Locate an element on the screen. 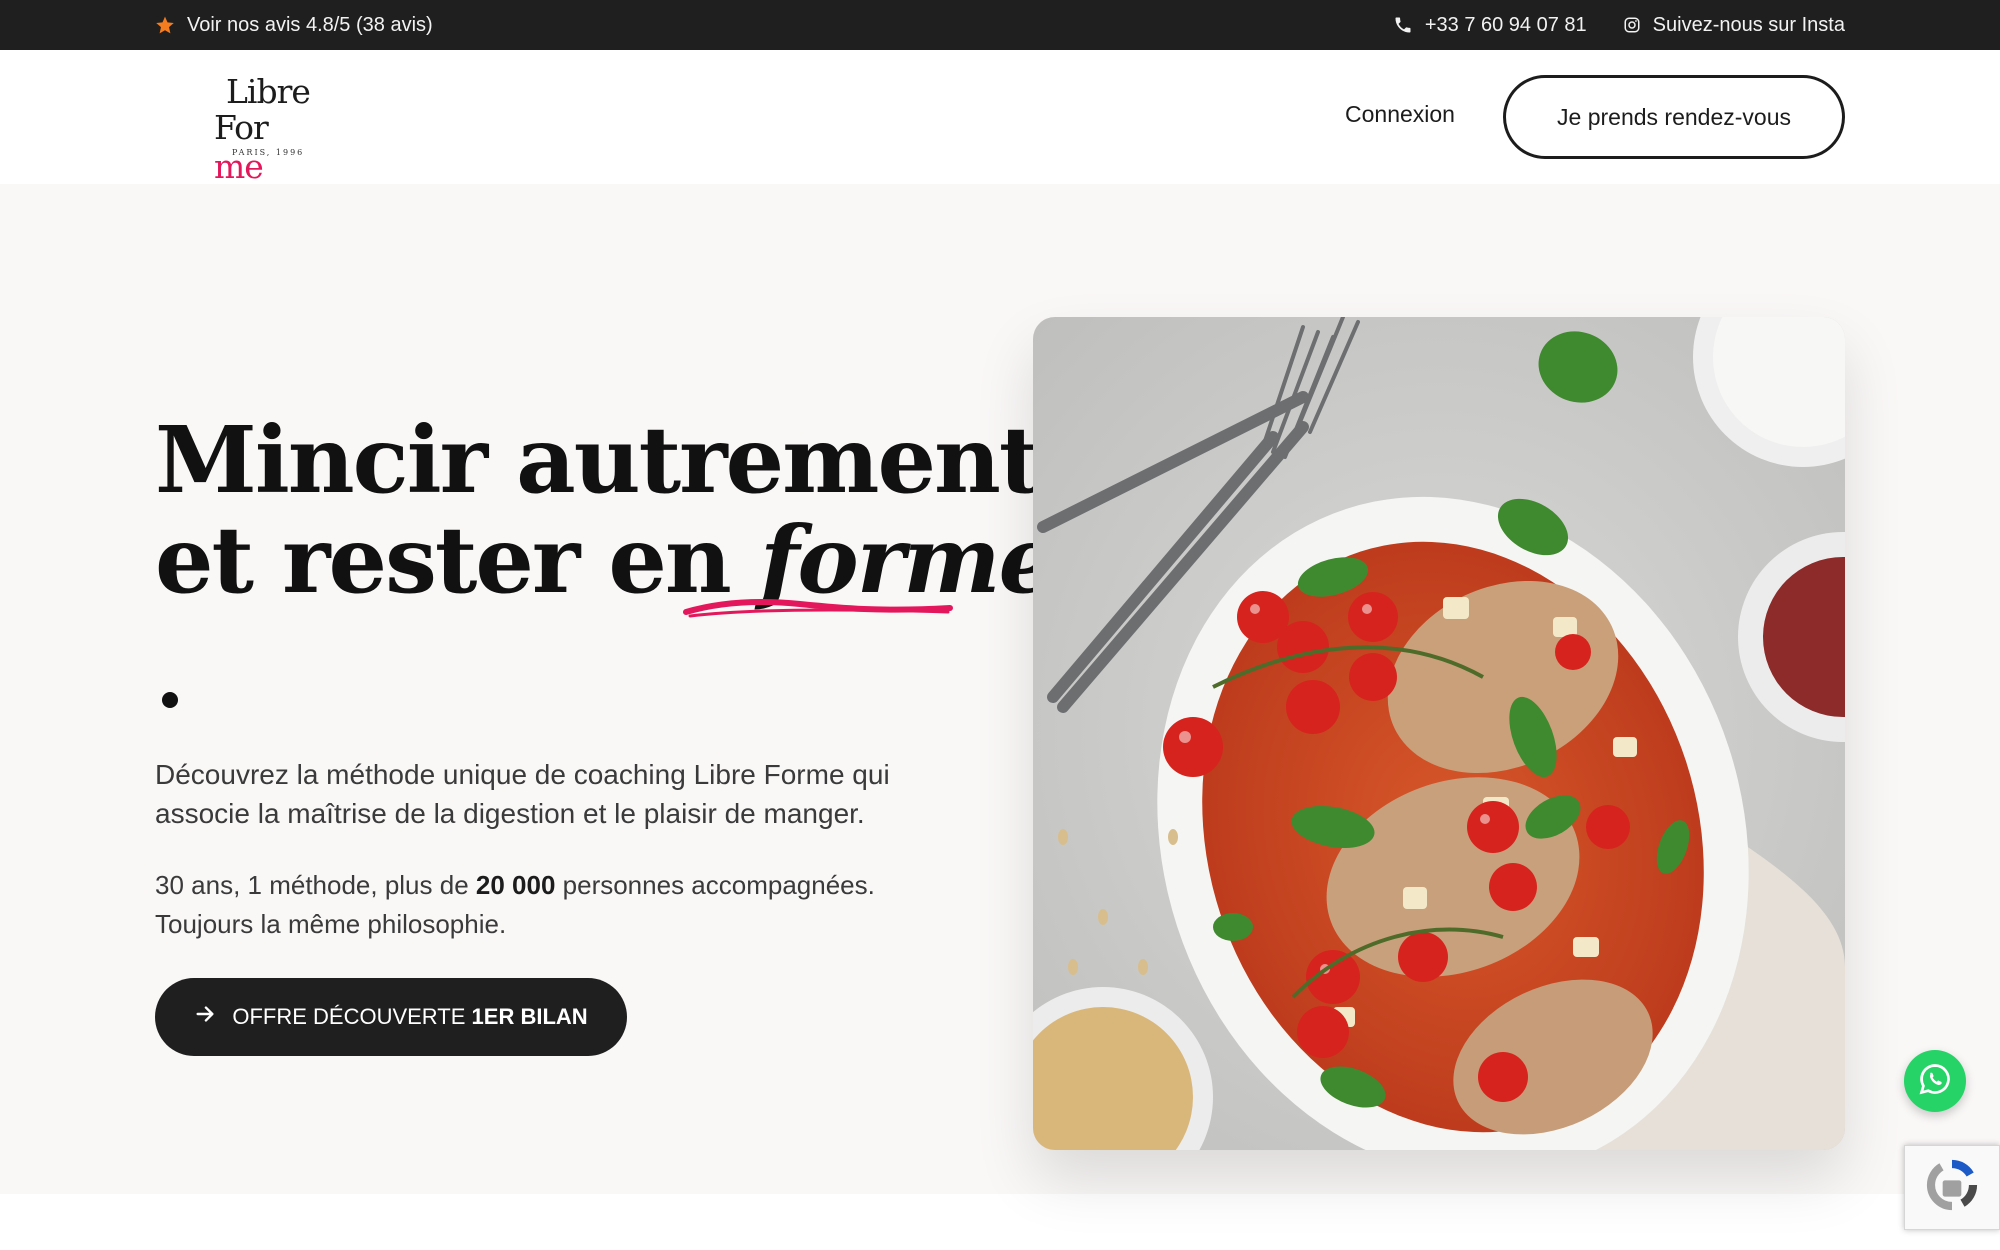  brush-underline is located at coordinates (818, 608).